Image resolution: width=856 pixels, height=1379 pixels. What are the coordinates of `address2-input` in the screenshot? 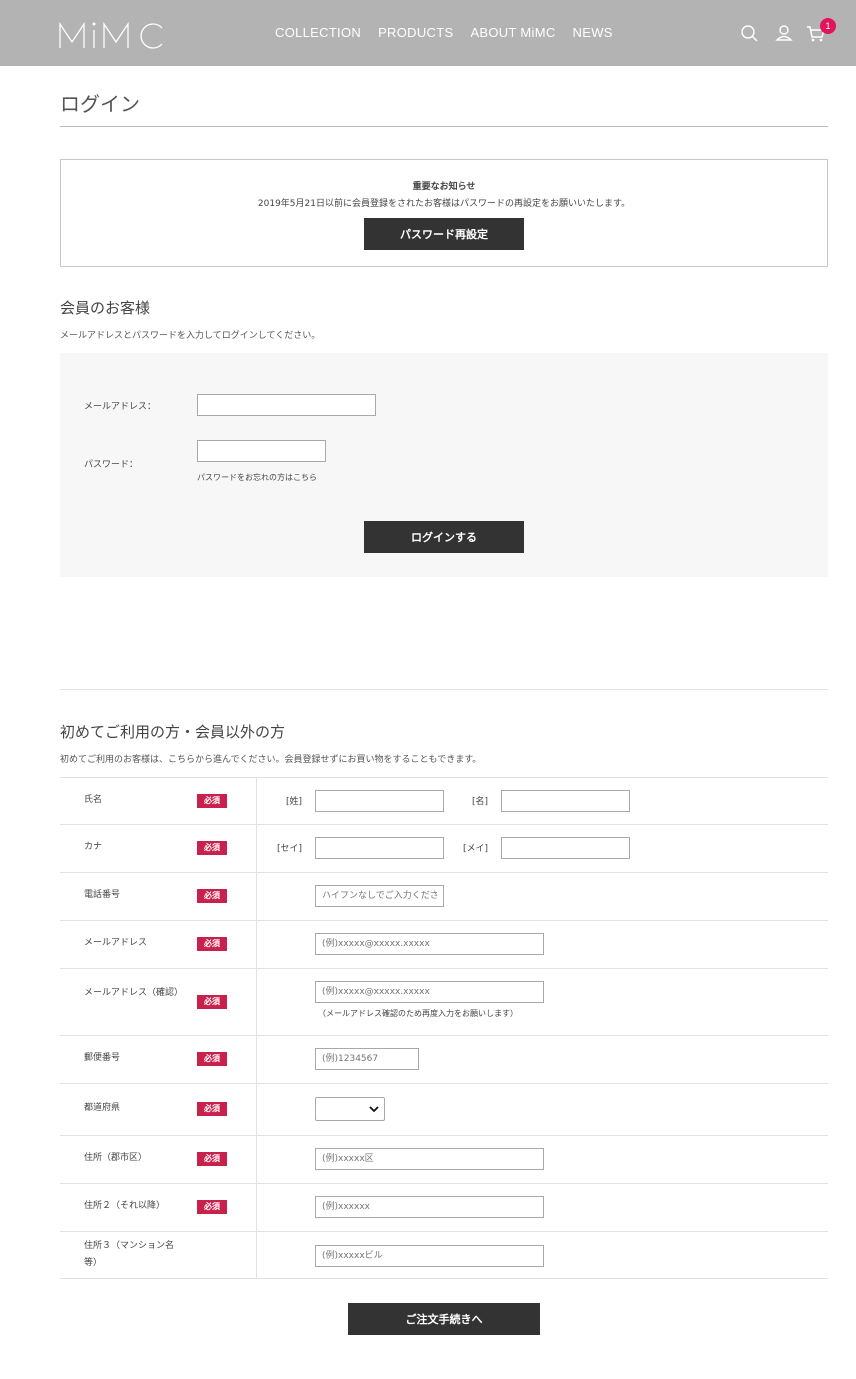 It's located at (429, 1207).